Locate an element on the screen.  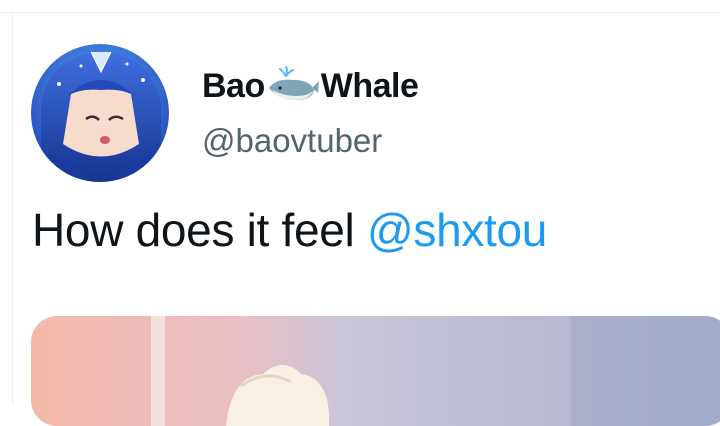
tweet-text-body: How does it feel is located at coordinates (199, 230).